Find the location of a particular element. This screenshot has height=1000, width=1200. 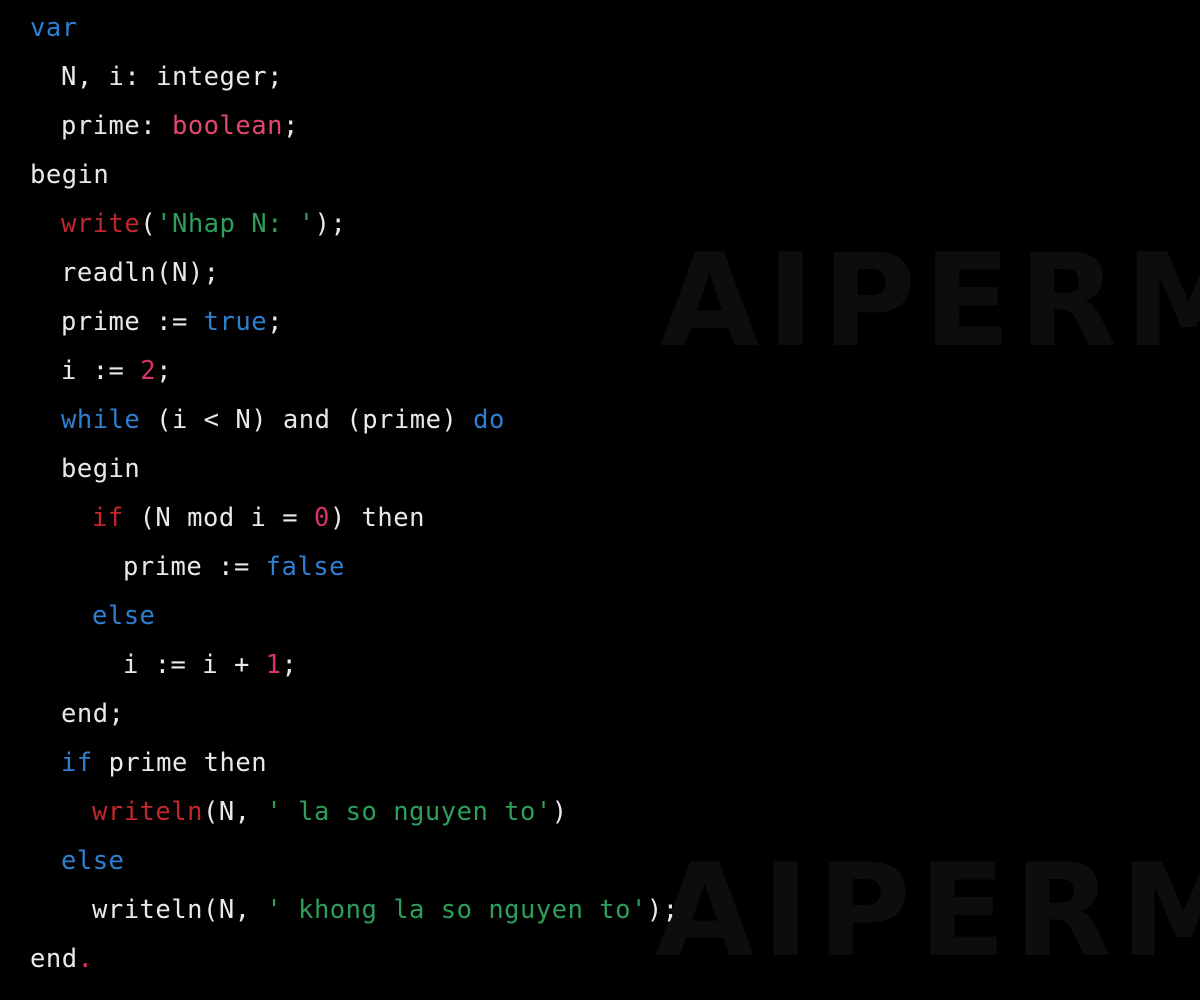

code-token-plain: ) then is located at coordinates (377, 518).